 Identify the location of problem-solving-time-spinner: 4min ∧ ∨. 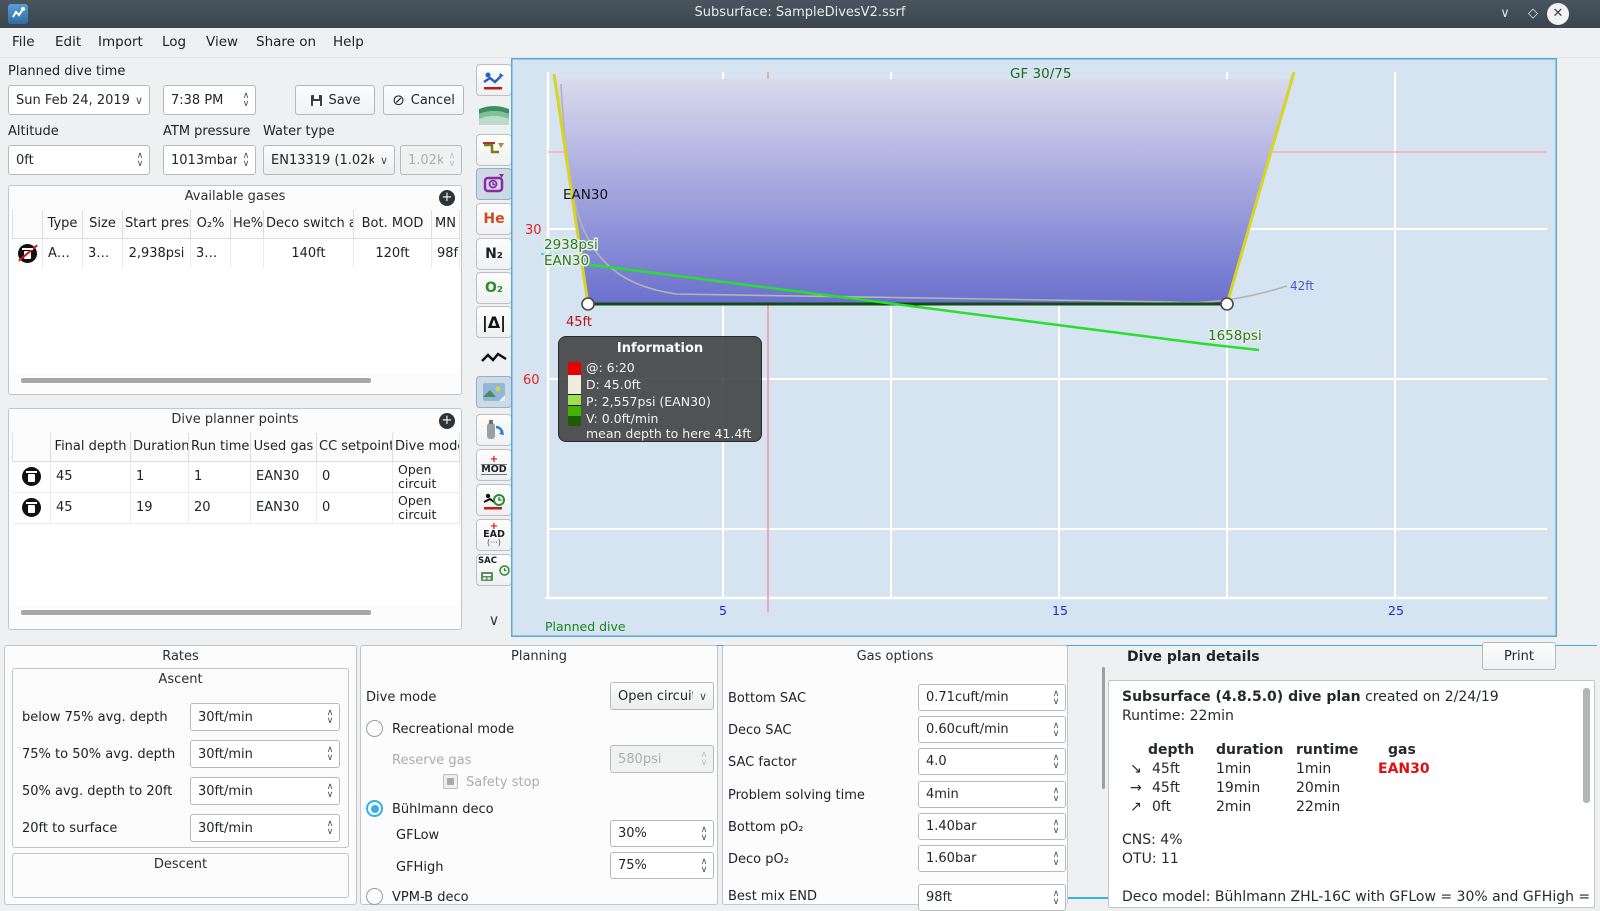
(992, 794).